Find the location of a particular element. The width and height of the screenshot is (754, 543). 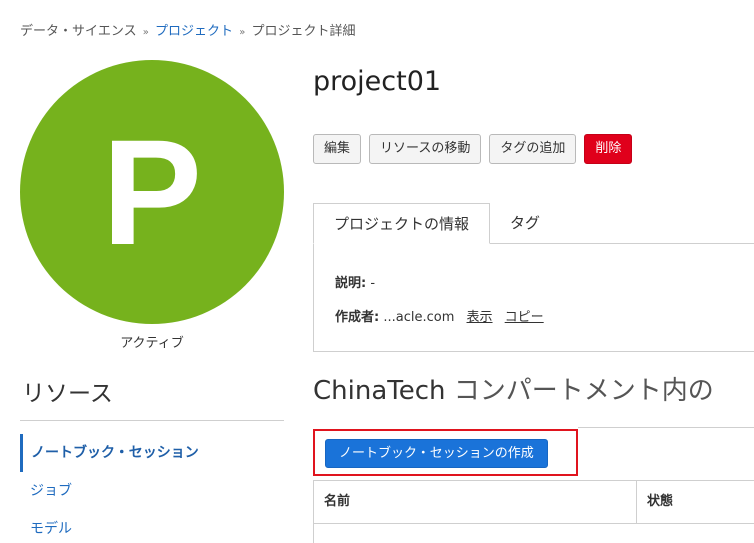

resources-heading: リソース is located at coordinates (67, 394).